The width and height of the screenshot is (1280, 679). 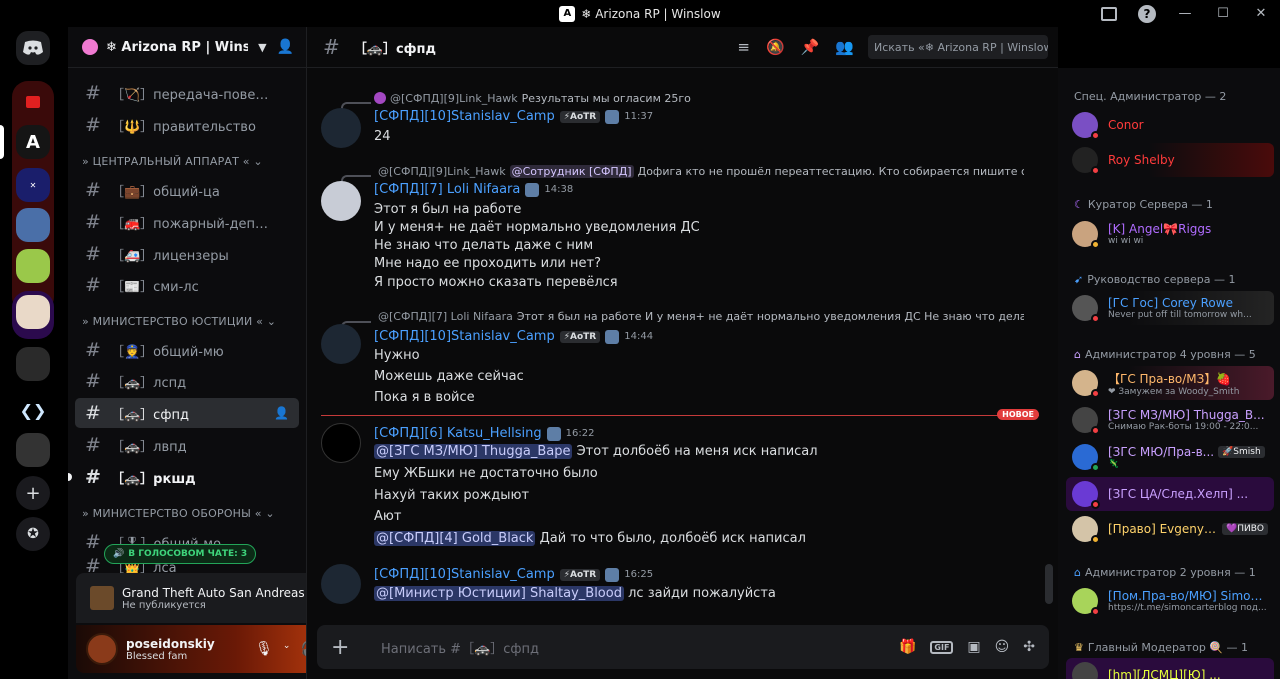 I want to click on discover-button: ✪, so click(x=33, y=534).